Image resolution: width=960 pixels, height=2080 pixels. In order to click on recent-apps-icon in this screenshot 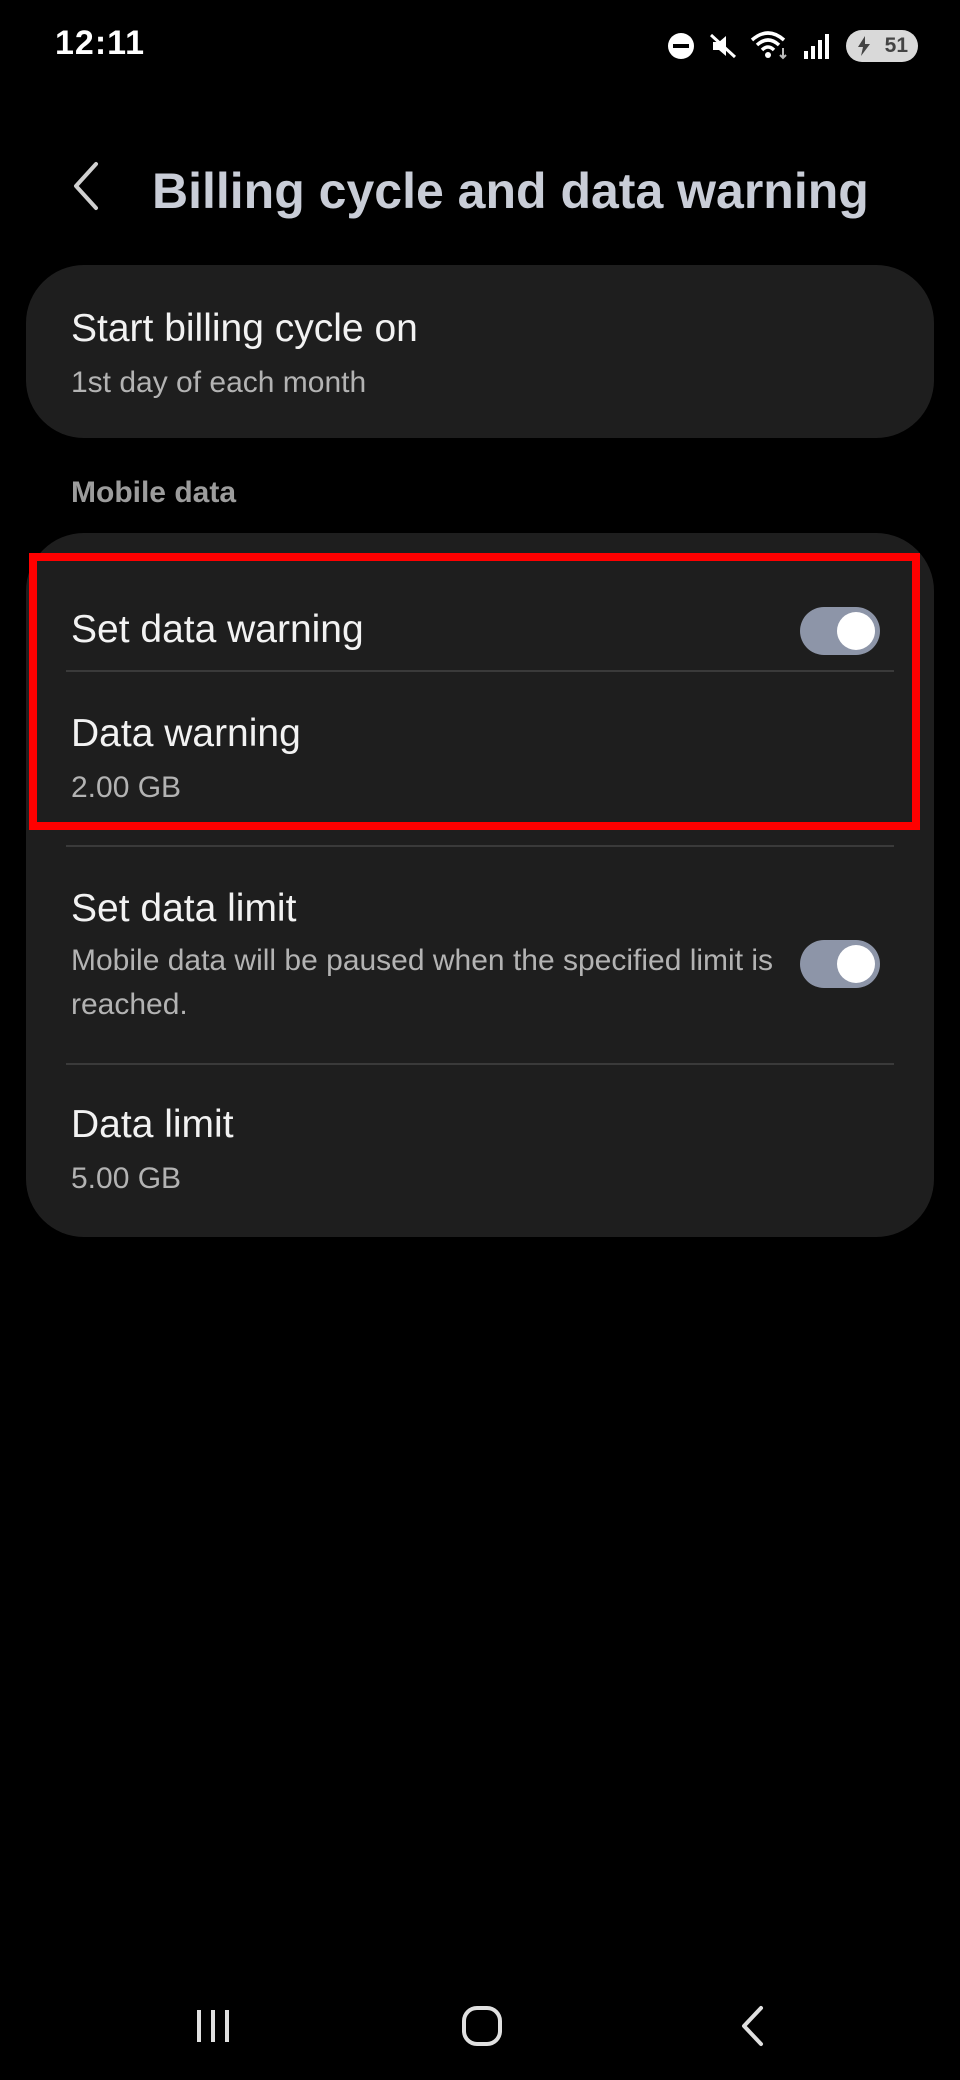, I will do `click(213, 2028)`.